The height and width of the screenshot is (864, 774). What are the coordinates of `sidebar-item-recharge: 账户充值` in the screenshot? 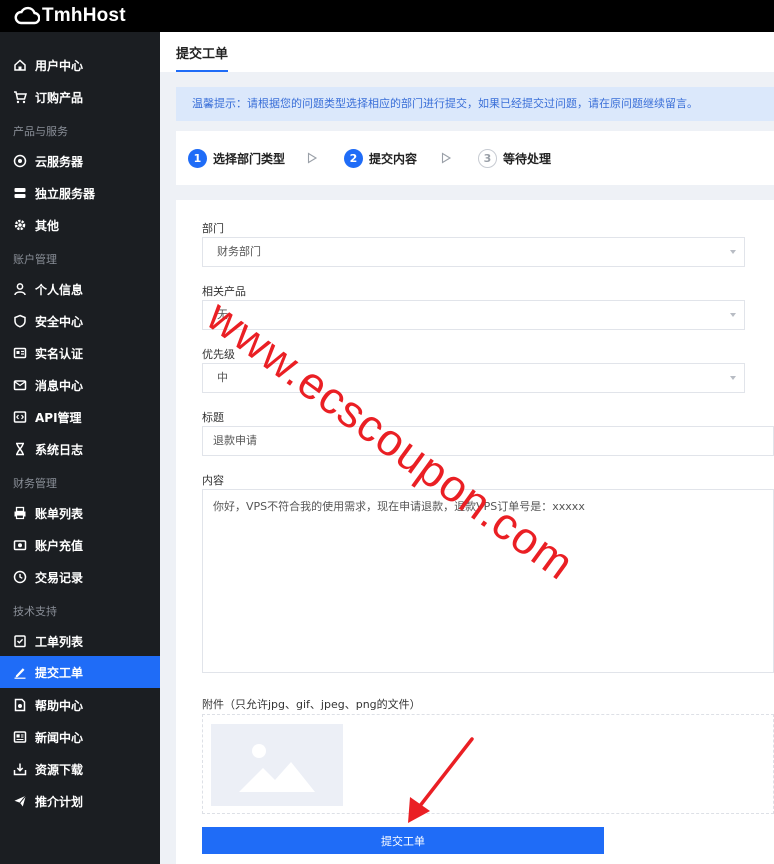 It's located at (80, 545).